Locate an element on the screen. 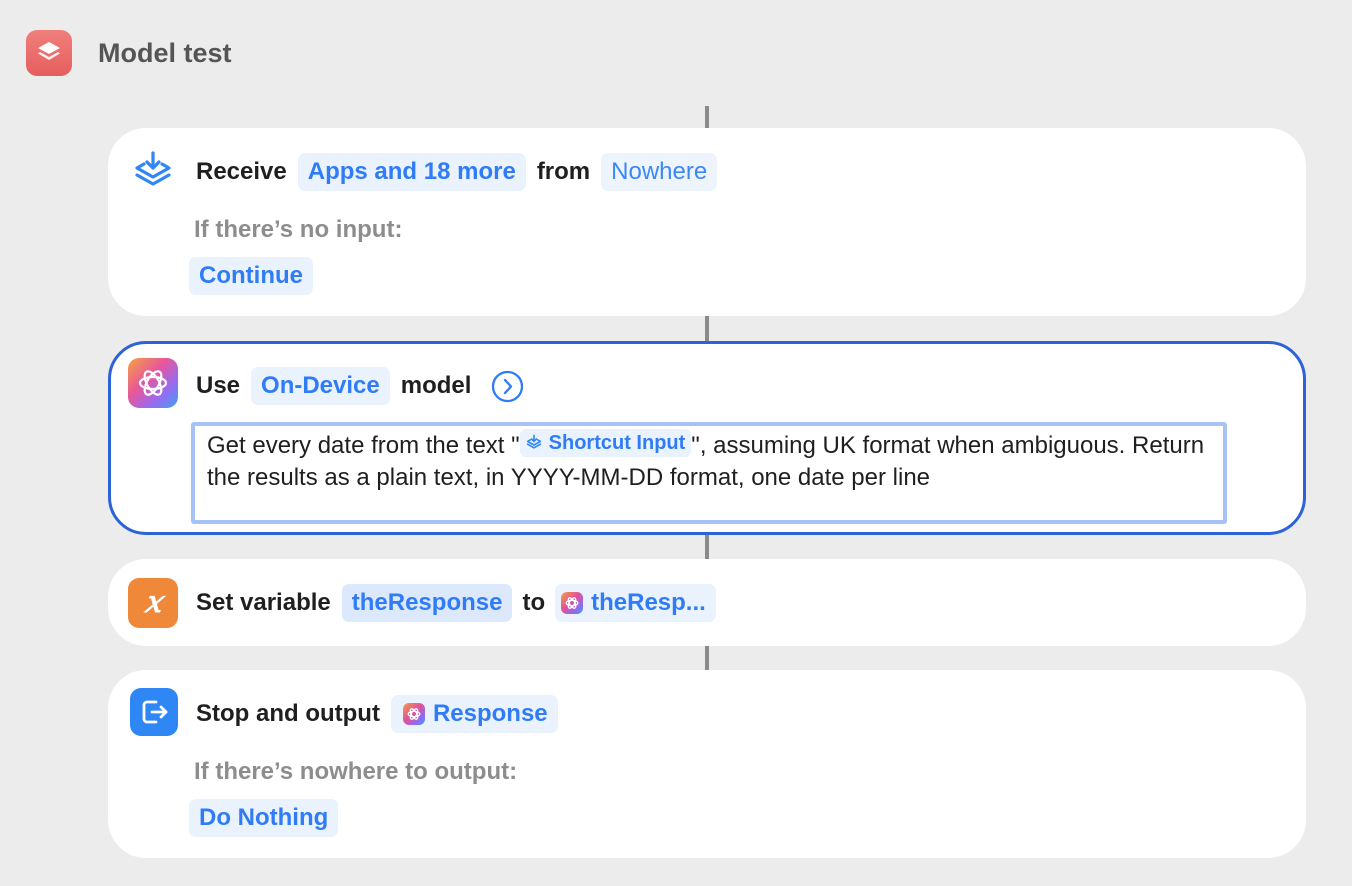  receive-verb: Receive is located at coordinates (241, 171).